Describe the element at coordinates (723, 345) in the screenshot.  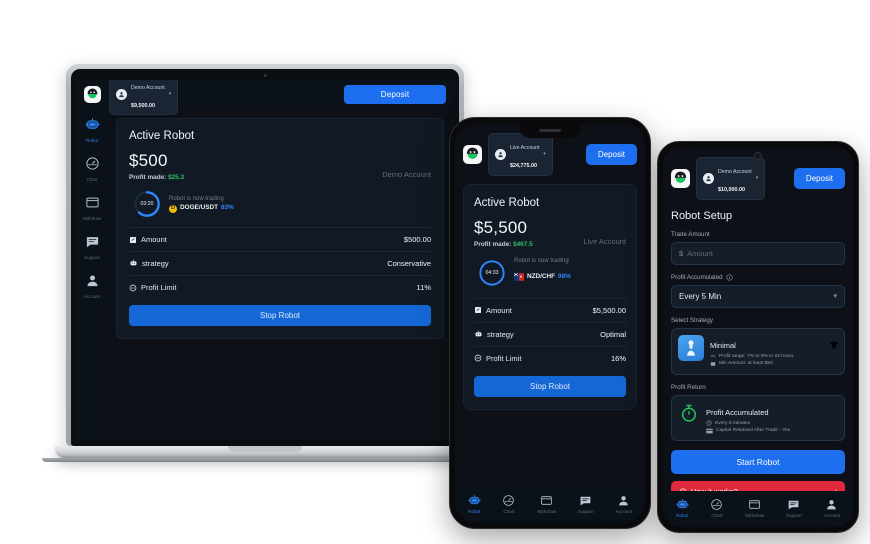
I see `strategy-name: Minimal` at that location.